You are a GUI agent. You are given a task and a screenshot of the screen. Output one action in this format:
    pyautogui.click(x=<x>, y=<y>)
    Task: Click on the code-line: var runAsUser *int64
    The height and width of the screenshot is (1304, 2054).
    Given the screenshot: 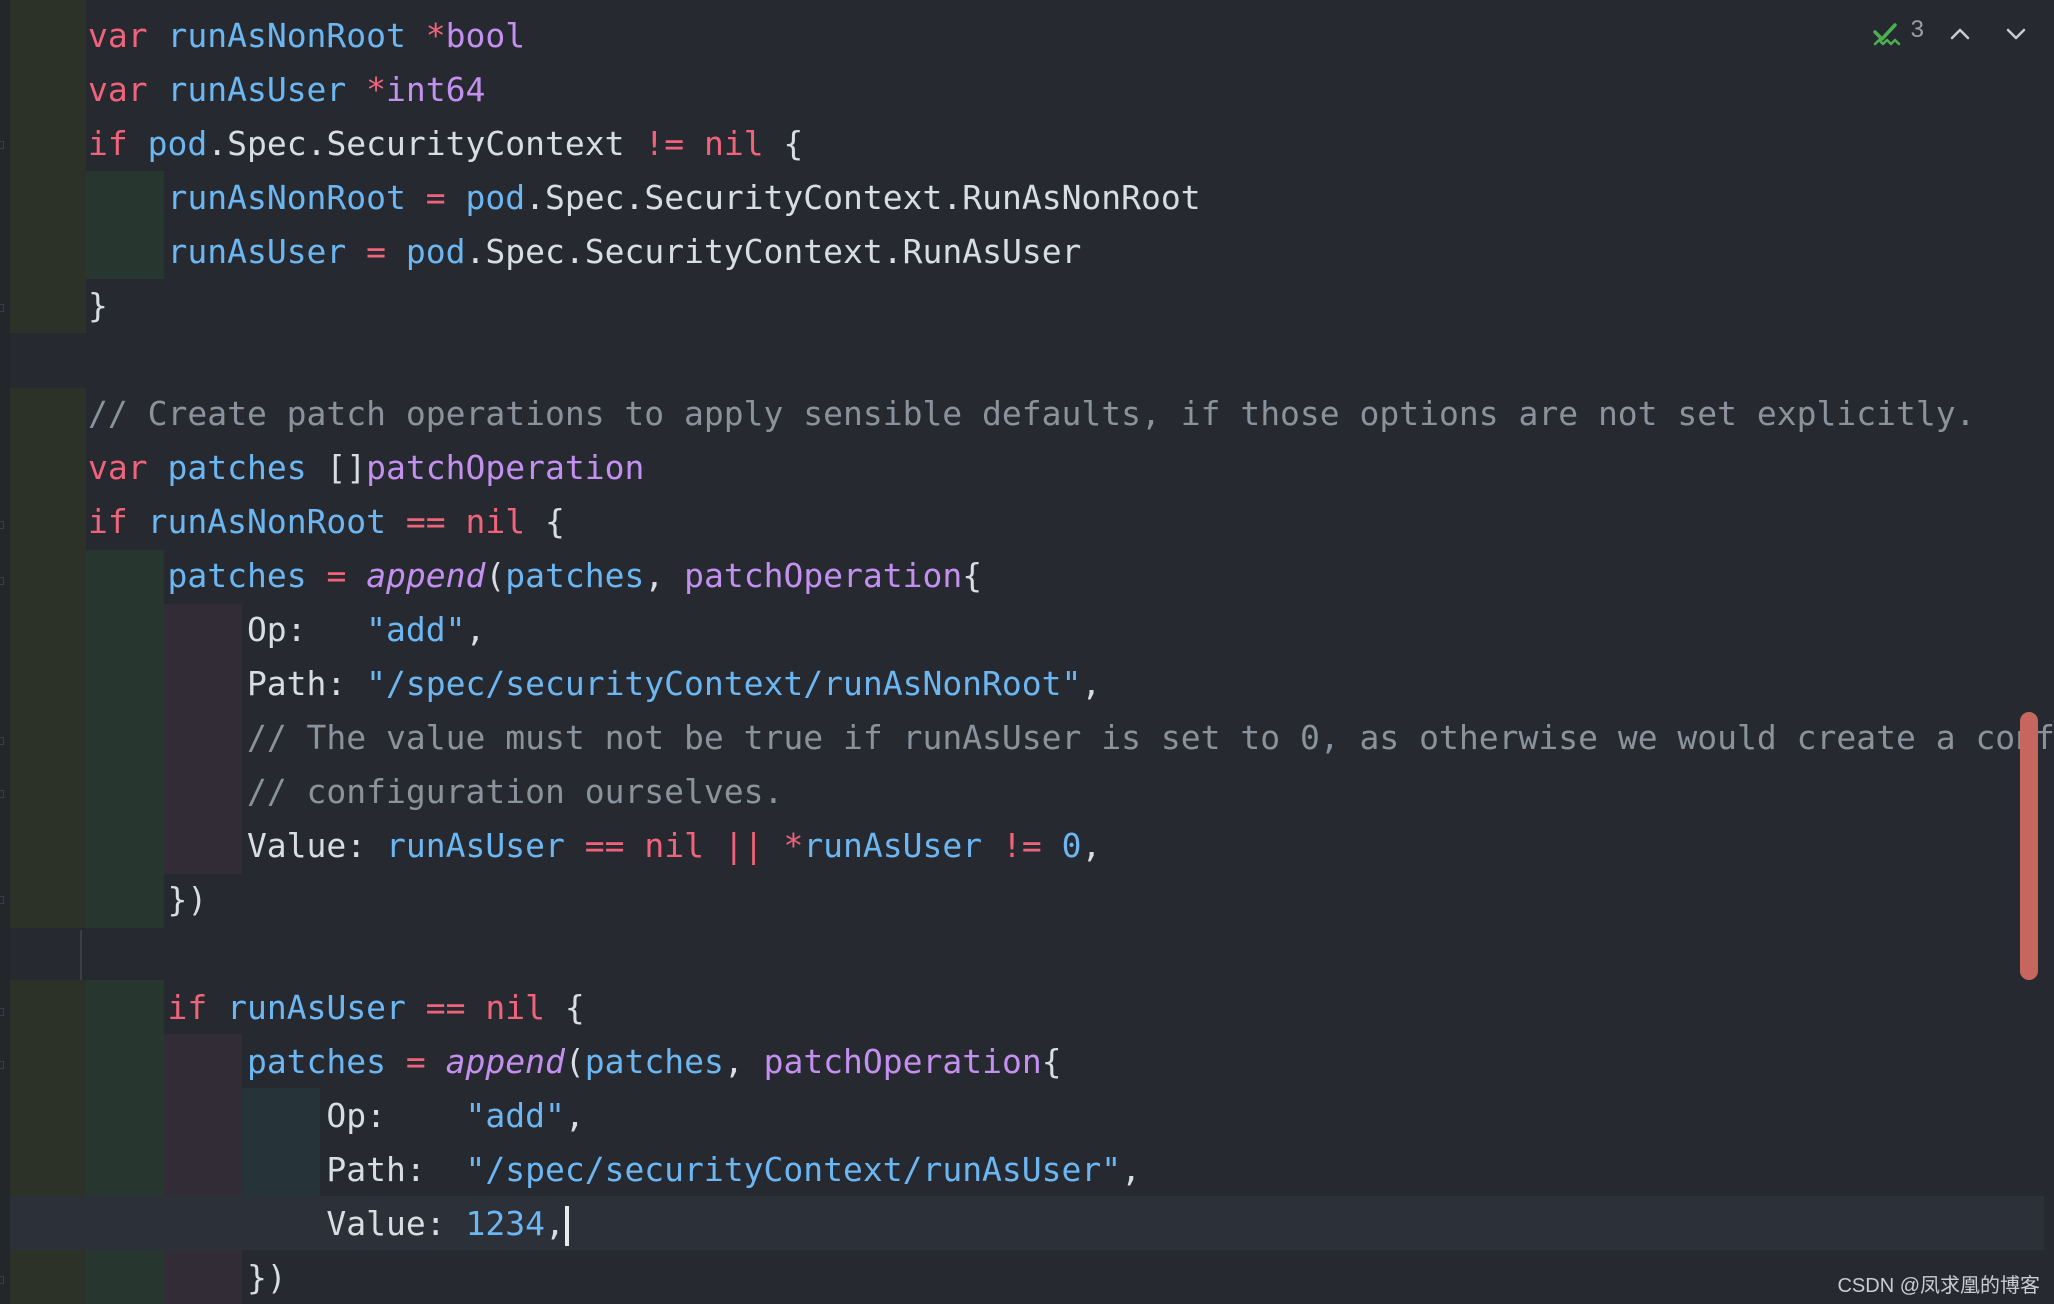 What is the action you would take?
    pyautogui.click(x=286, y=90)
    